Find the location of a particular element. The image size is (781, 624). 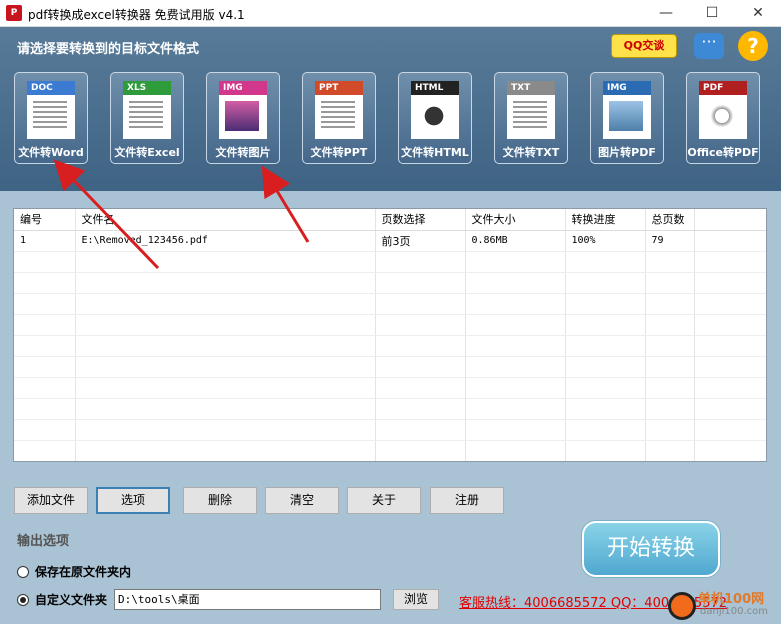

col-header-progress: 转换进度 is located at coordinates (605, 220).